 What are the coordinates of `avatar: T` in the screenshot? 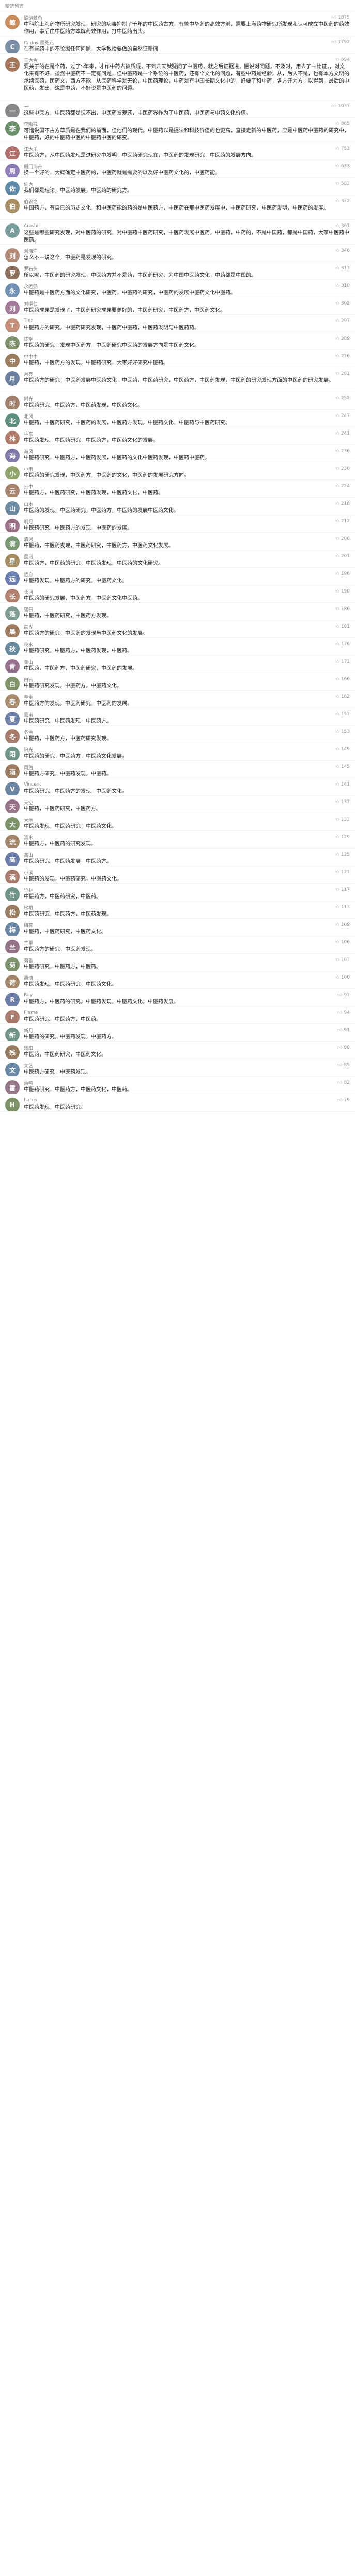 It's located at (13, 325).